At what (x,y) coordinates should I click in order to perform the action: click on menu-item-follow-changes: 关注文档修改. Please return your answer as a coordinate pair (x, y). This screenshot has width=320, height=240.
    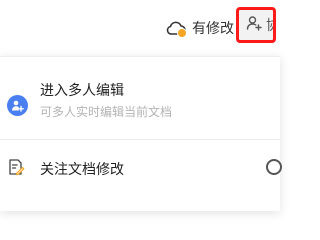
    Looking at the image, I should click on (141, 167).